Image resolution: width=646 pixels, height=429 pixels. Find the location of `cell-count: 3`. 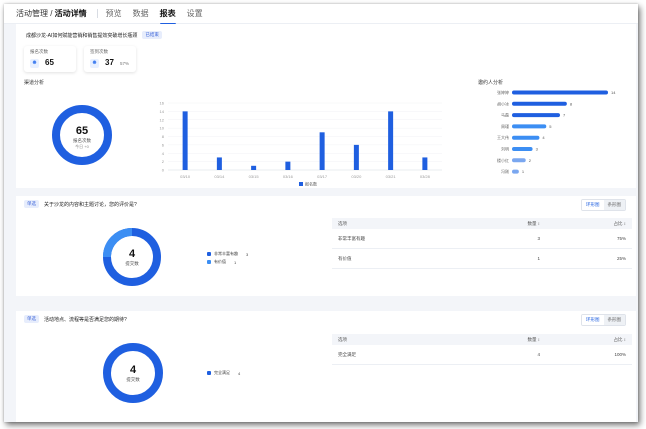

cell-count: 3 is located at coordinates (538, 238).